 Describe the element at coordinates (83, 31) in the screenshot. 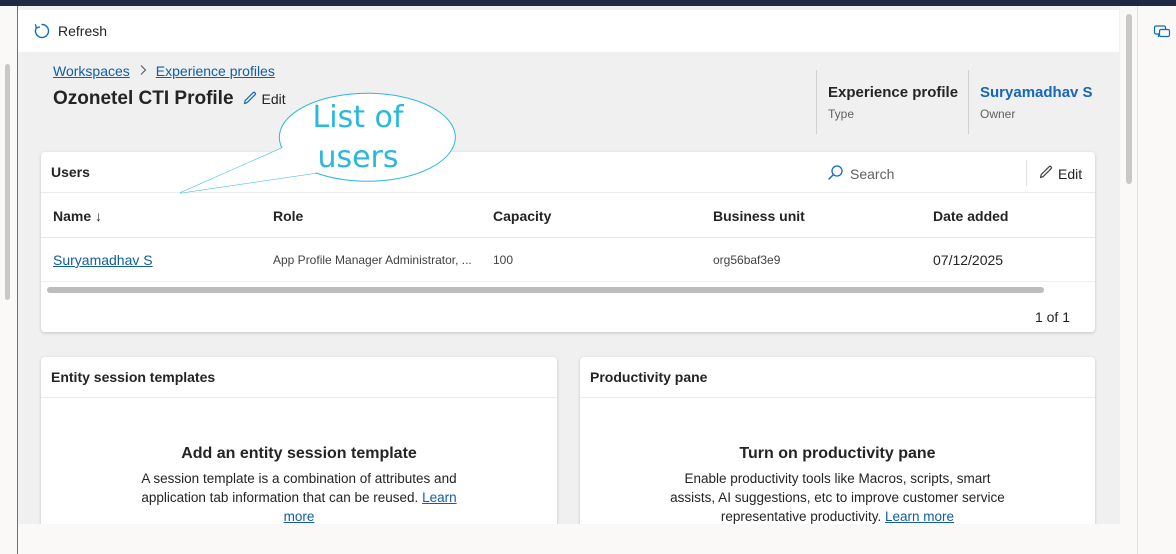

I see `refresh-label: Refresh` at that location.